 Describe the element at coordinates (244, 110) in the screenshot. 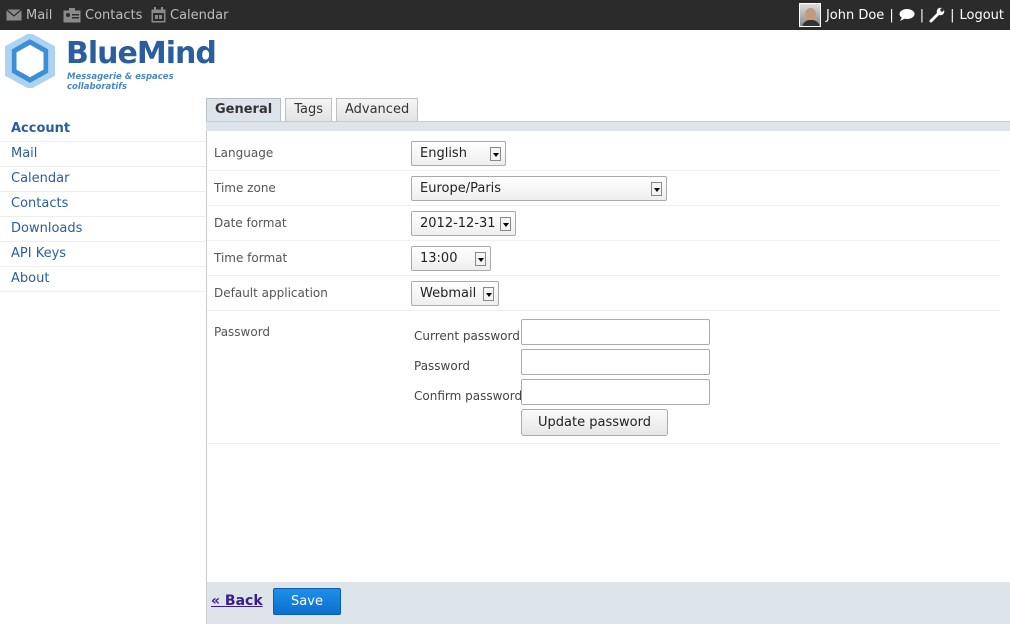

I see `tab-general: General` at that location.